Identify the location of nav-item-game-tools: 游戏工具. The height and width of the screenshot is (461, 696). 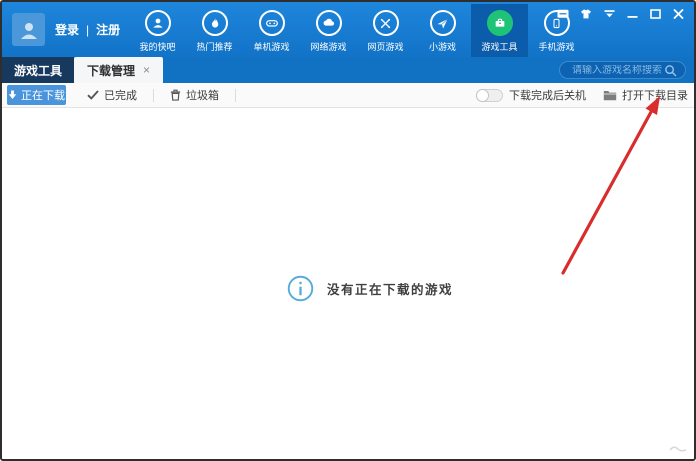
(499, 30).